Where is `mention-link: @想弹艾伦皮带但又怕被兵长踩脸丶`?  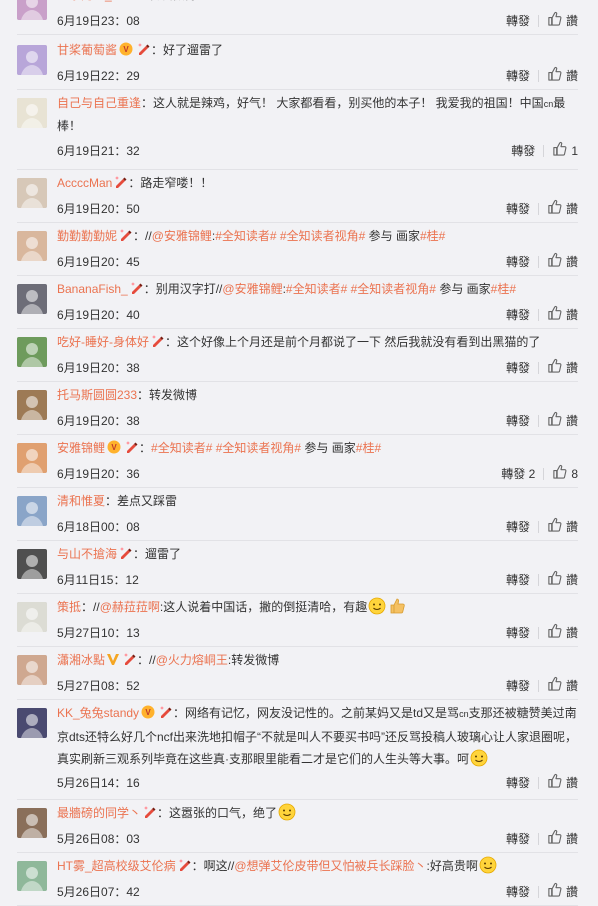 mention-link: @想弹艾伦皮带但又怕被兵长踩脸丶 is located at coordinates (330, 866).